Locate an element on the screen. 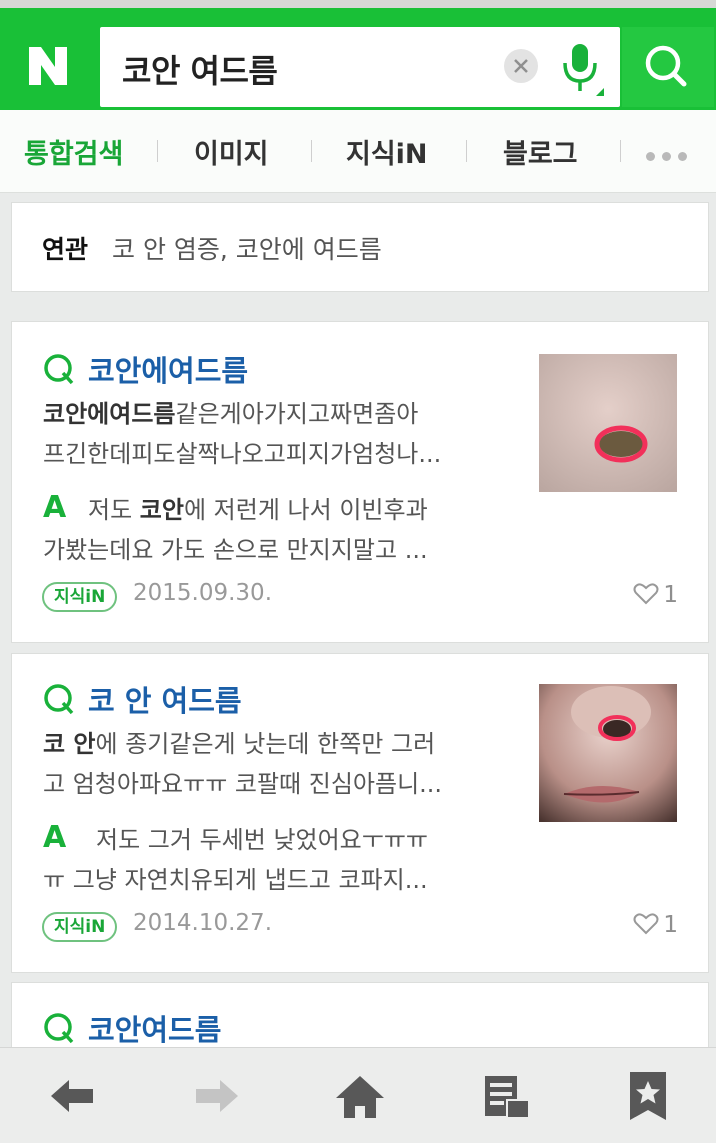  tab-knowledge-in: 지식iN is located at coordinates (387, 151).